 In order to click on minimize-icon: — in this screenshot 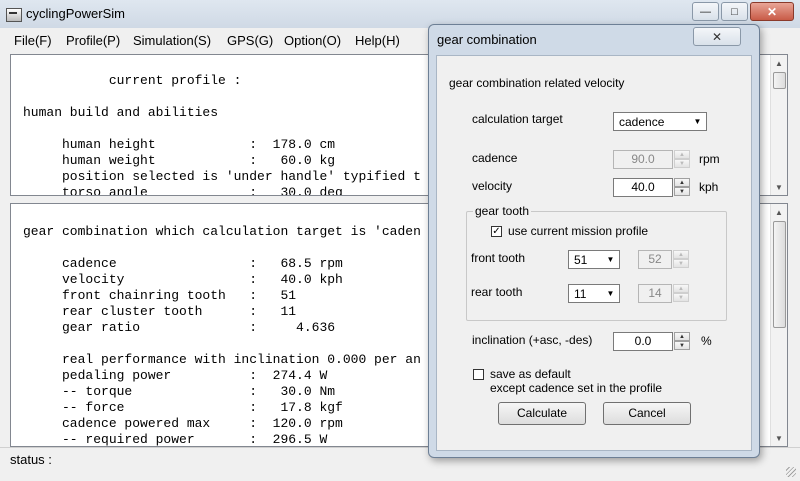, I will do `click(705, 11)`.